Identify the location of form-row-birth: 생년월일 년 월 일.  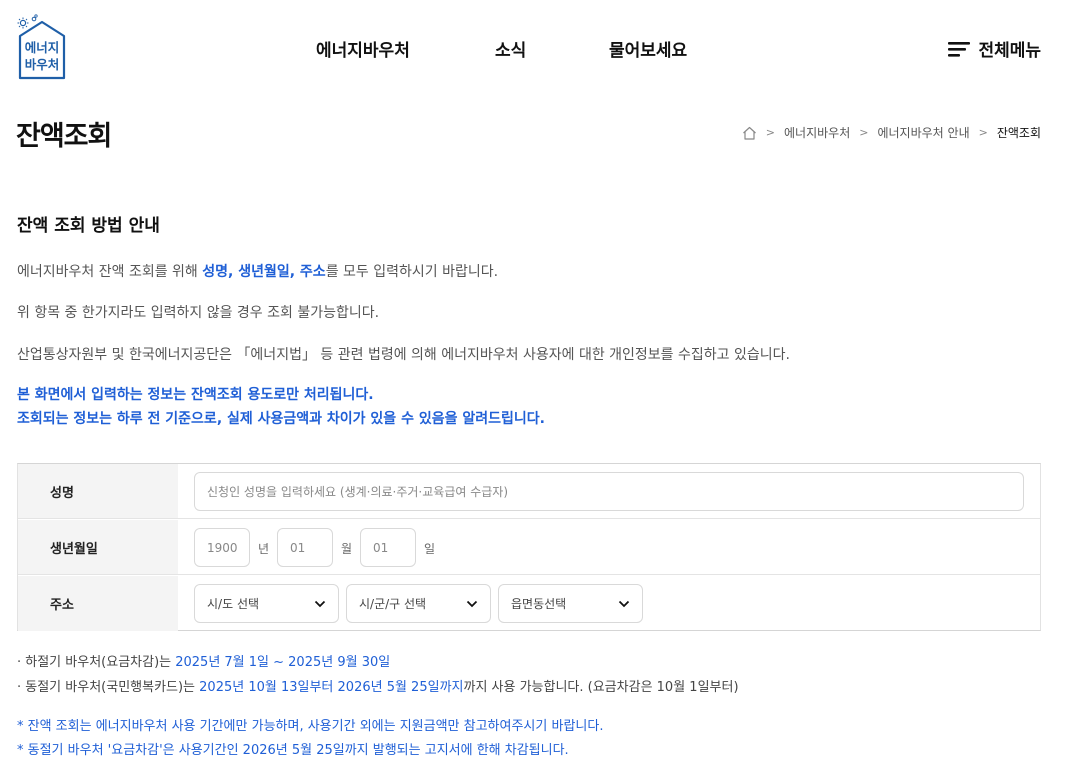
(529, 547).